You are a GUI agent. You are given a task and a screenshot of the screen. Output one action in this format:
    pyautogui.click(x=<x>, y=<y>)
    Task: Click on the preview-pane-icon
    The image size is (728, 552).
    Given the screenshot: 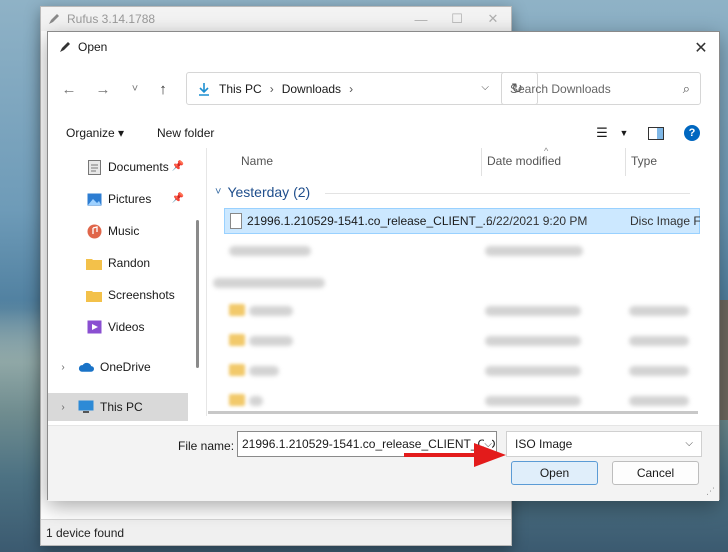 What is the action you would take?
    pyautogui.click(x=656, y=133)
    